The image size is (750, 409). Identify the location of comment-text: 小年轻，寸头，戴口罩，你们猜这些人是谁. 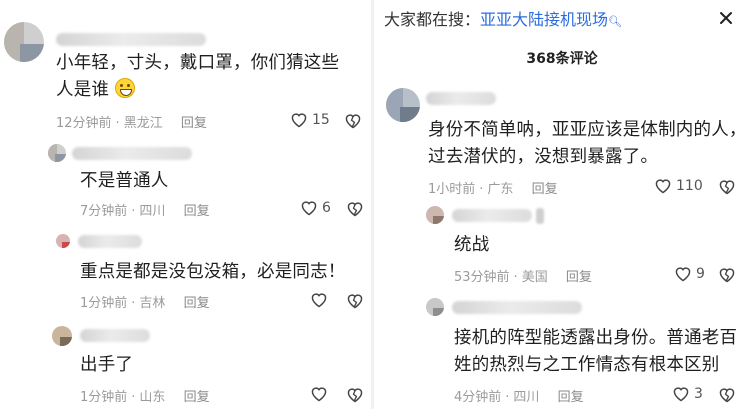
(206, 77).